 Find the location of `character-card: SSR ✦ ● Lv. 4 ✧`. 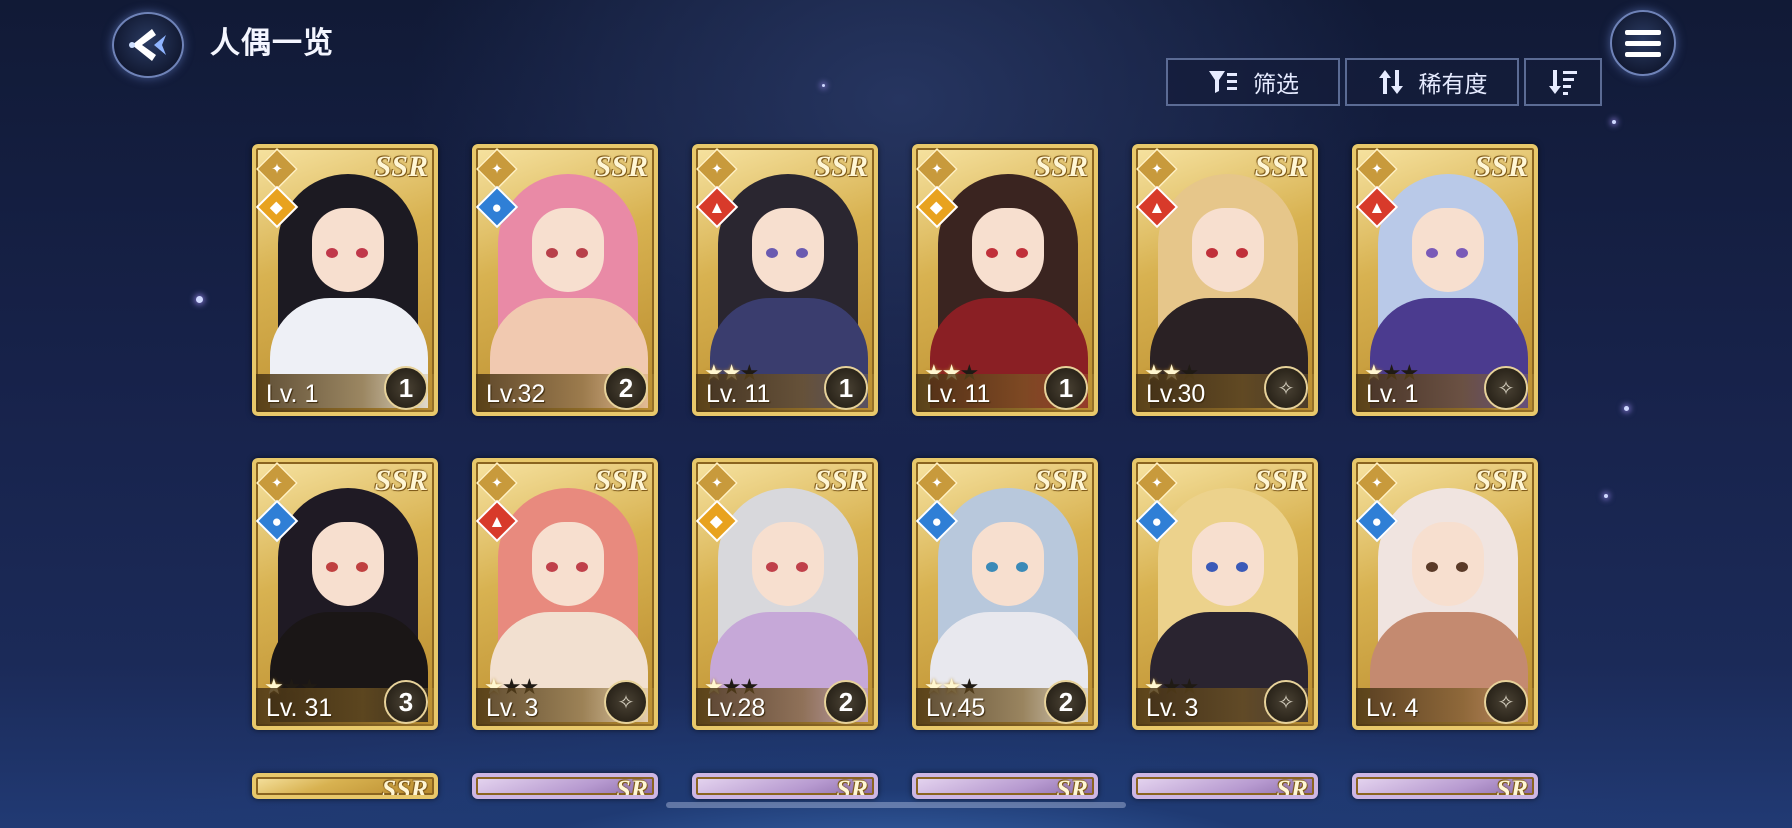

character-card: SSR ✦ ● Lv. 4 ✧ is located at coordinates (1445, 594).